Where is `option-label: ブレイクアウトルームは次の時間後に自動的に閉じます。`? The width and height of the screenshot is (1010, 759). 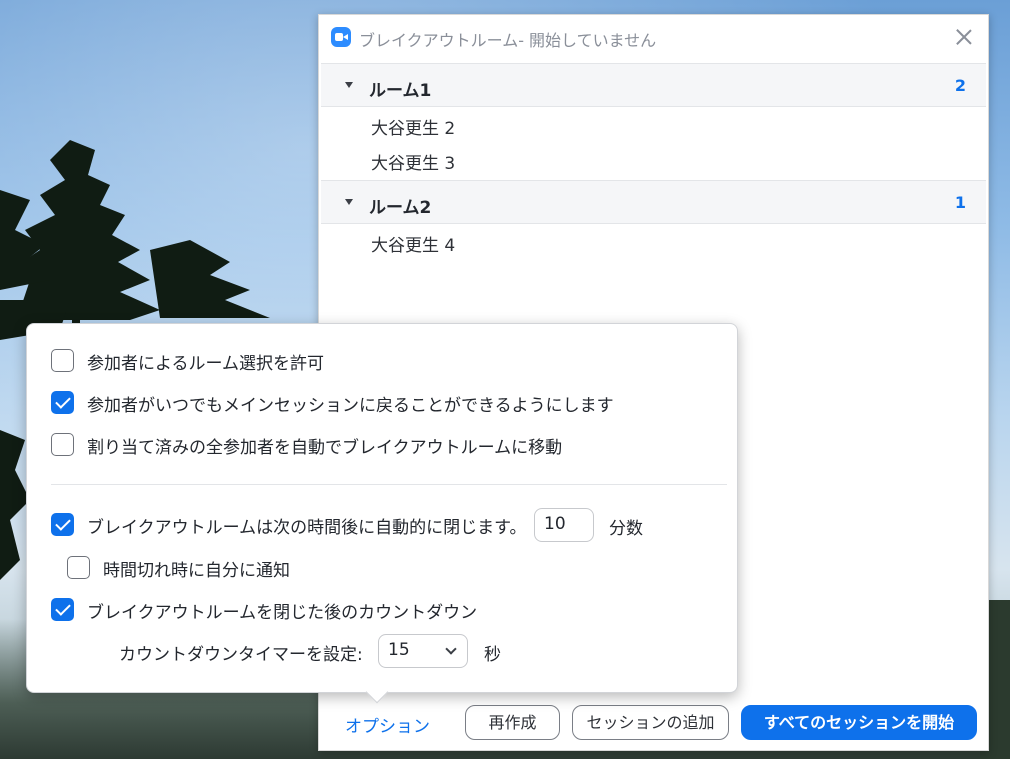
option-label: ブレイクアウトルームは次の時間後に自動的に閉じます。 is located at coordinates (307, 528).